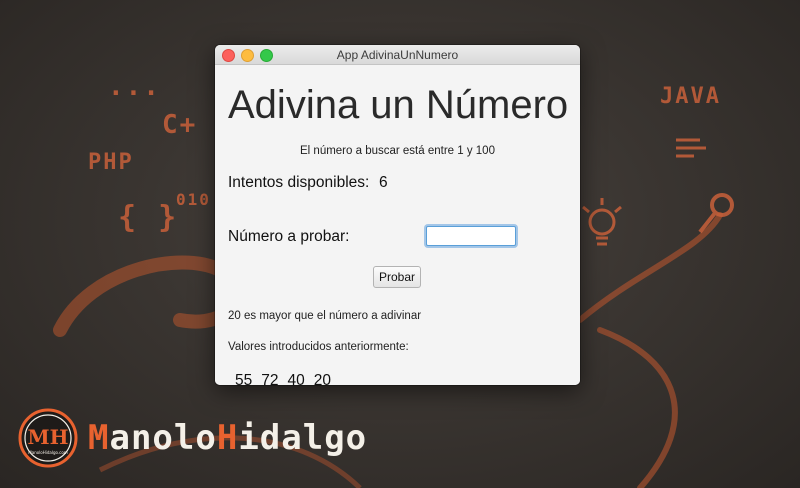 This screenshot has width=800, height=488. What do you see at coordinates (148, 217) in the screenshot?
I see `bg-label-braces: { }` at bounding box center [148, 217].